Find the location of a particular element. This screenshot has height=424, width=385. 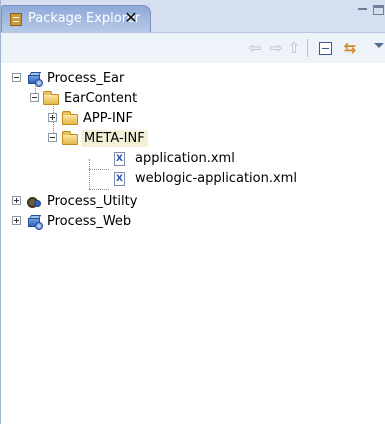

collapse-all-icon is located at coordinates (325, 48).